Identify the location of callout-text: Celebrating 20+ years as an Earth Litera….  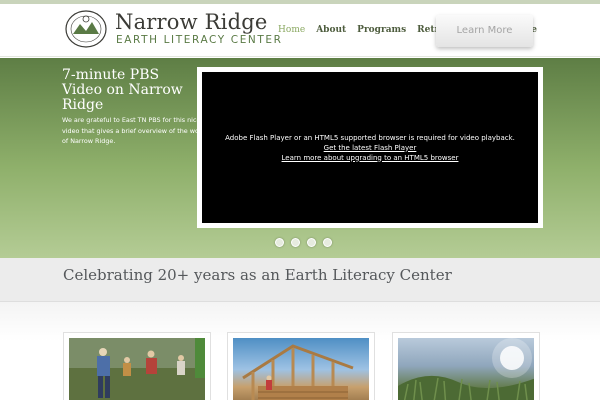
(257, 275).